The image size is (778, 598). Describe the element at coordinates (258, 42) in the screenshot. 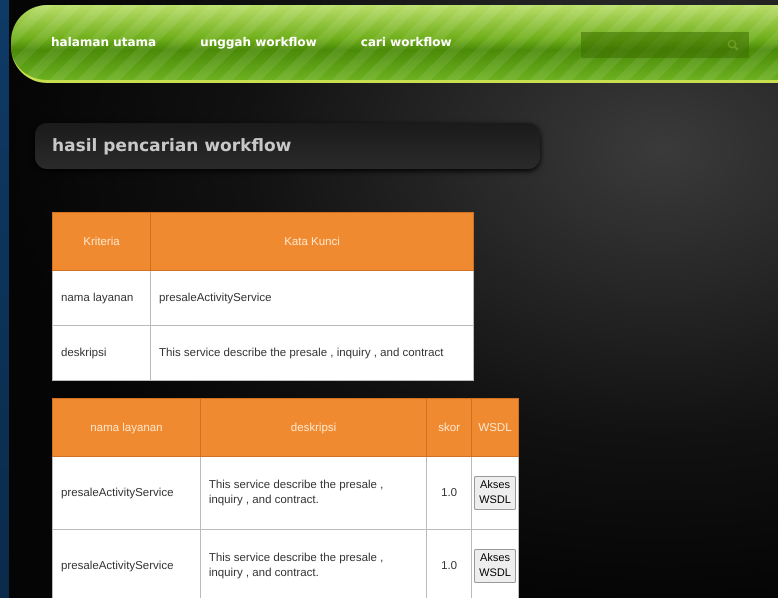

I see `nav-link: unggah workflow` at that location.